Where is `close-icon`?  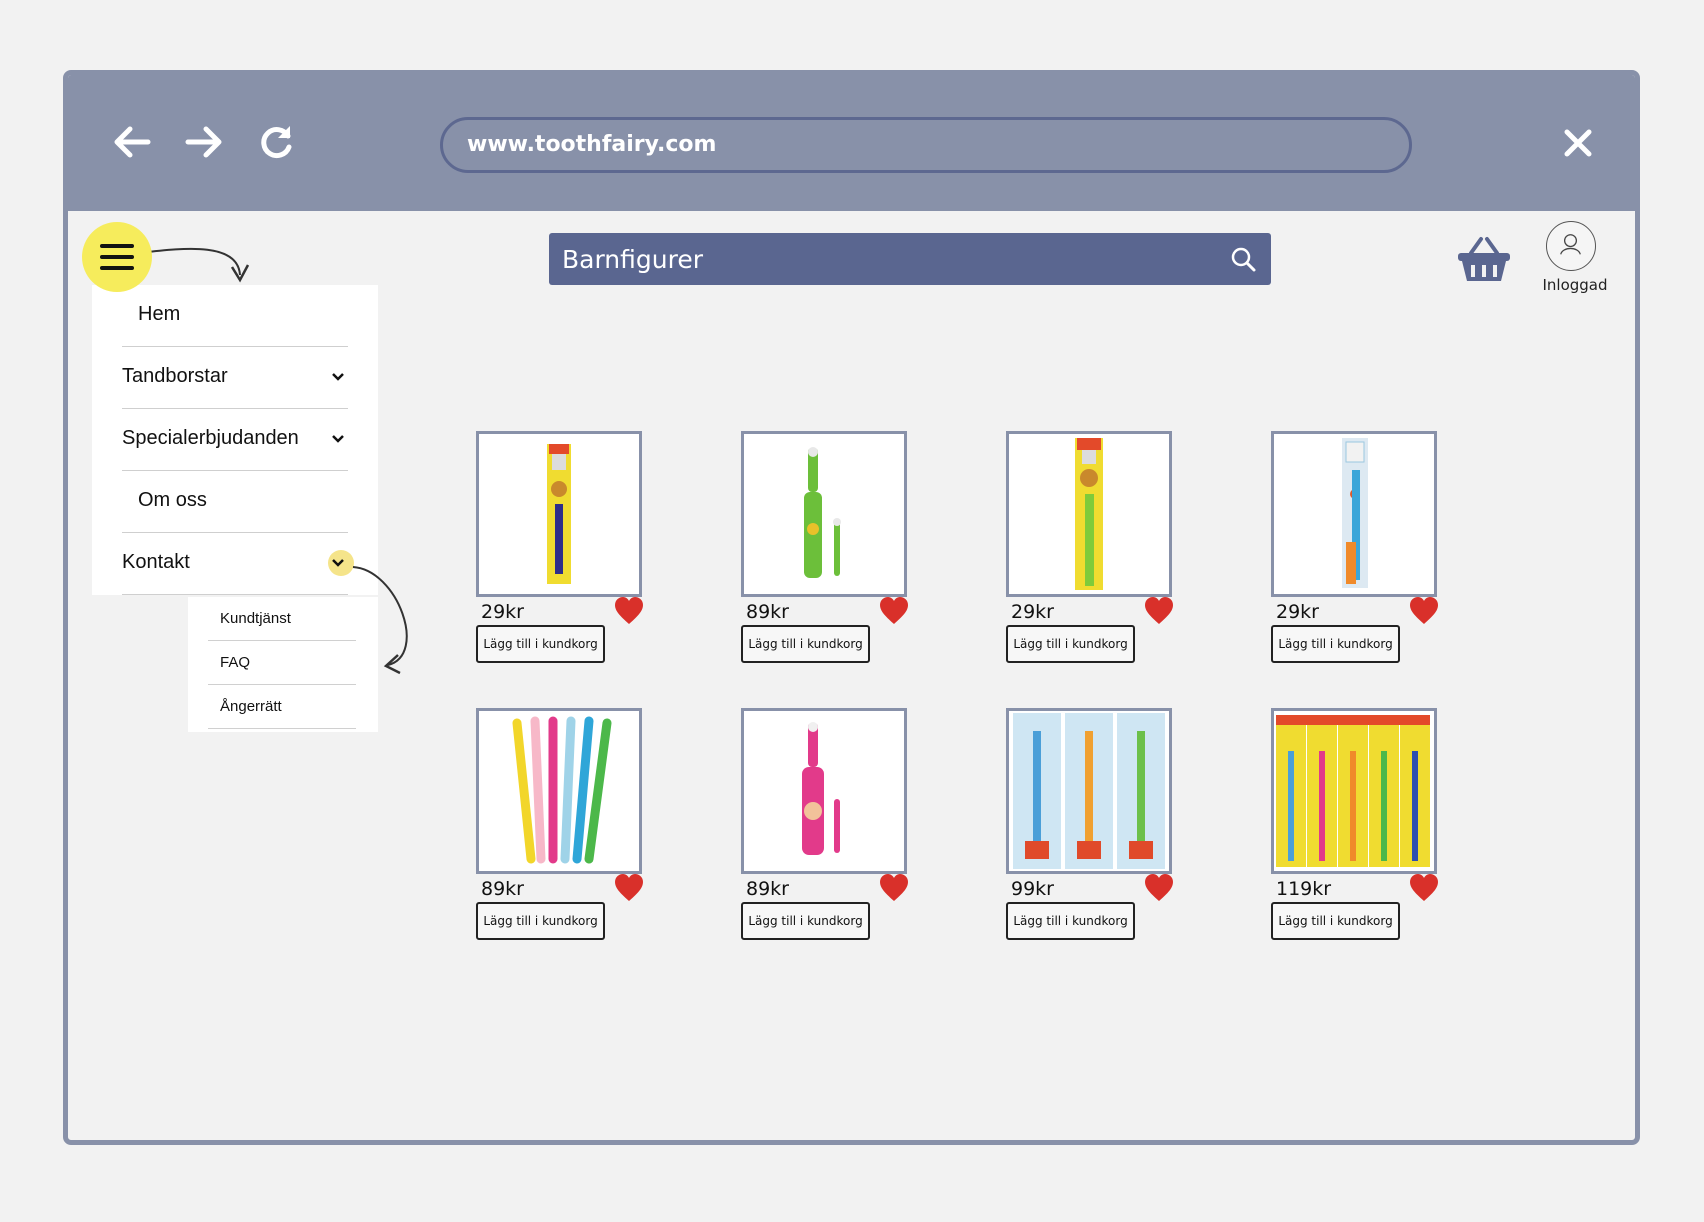
close-icon is located at coordinates (1578, 143).